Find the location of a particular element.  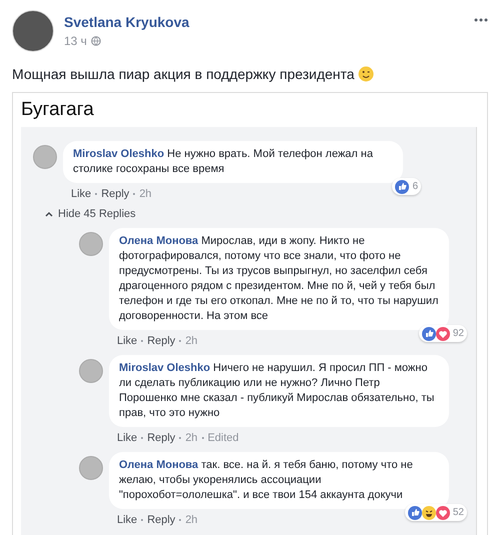

reaction-count: 52 is located at coordinates (458, 513).